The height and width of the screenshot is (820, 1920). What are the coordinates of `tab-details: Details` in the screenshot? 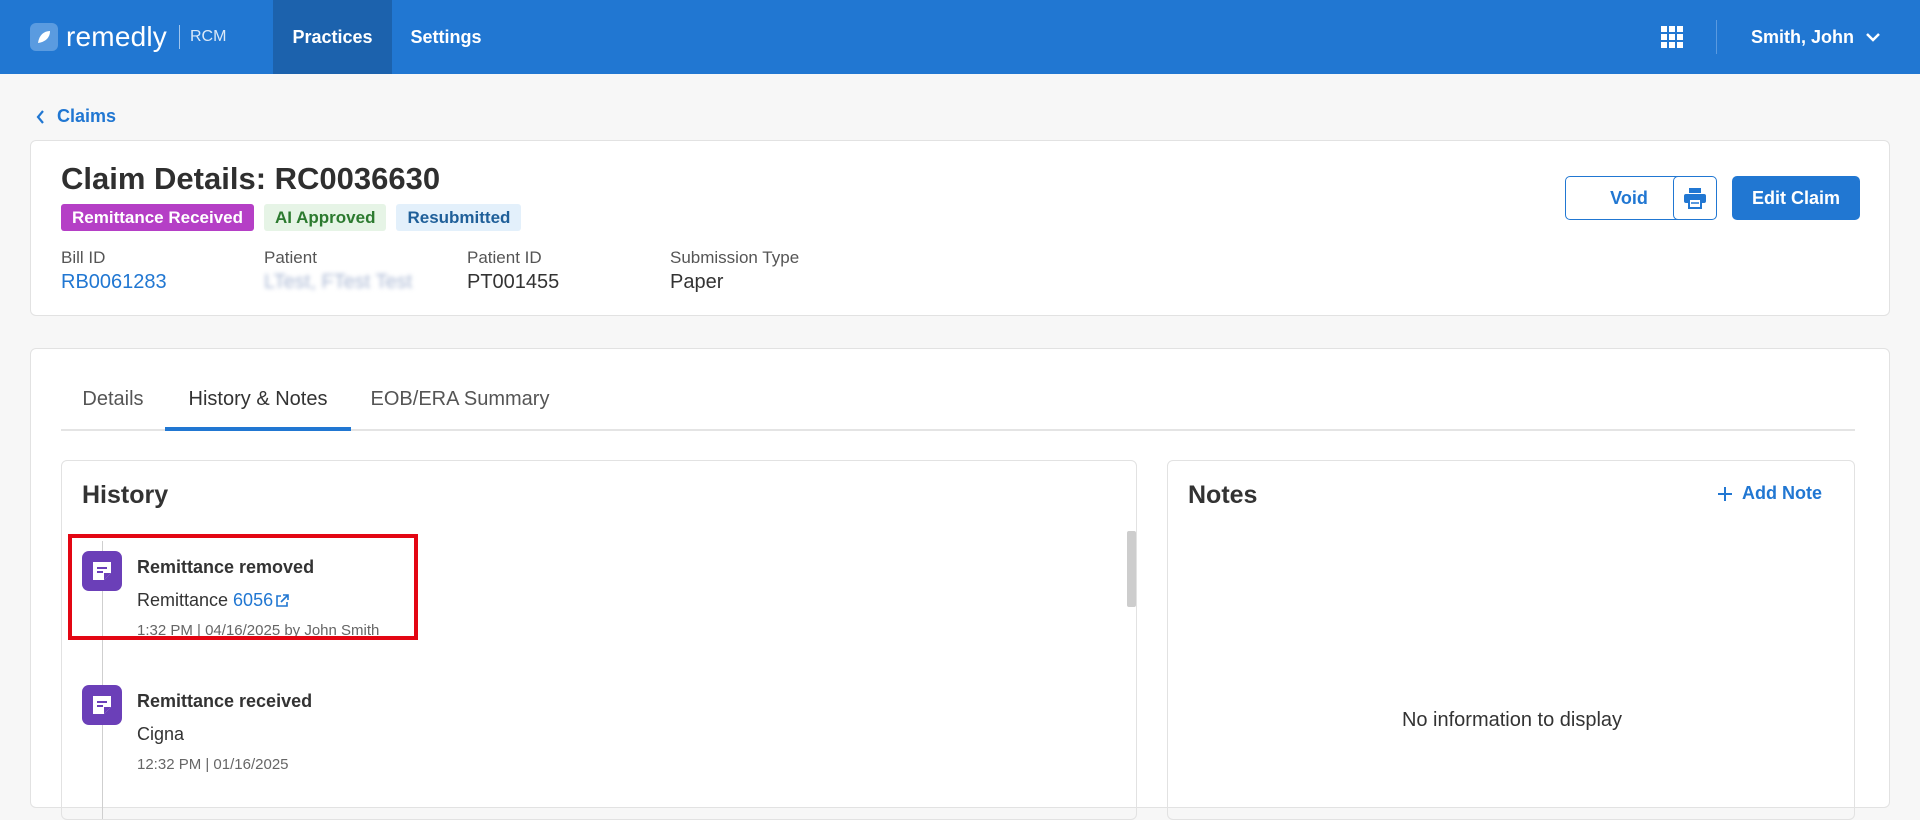 It's located at (113, 406).